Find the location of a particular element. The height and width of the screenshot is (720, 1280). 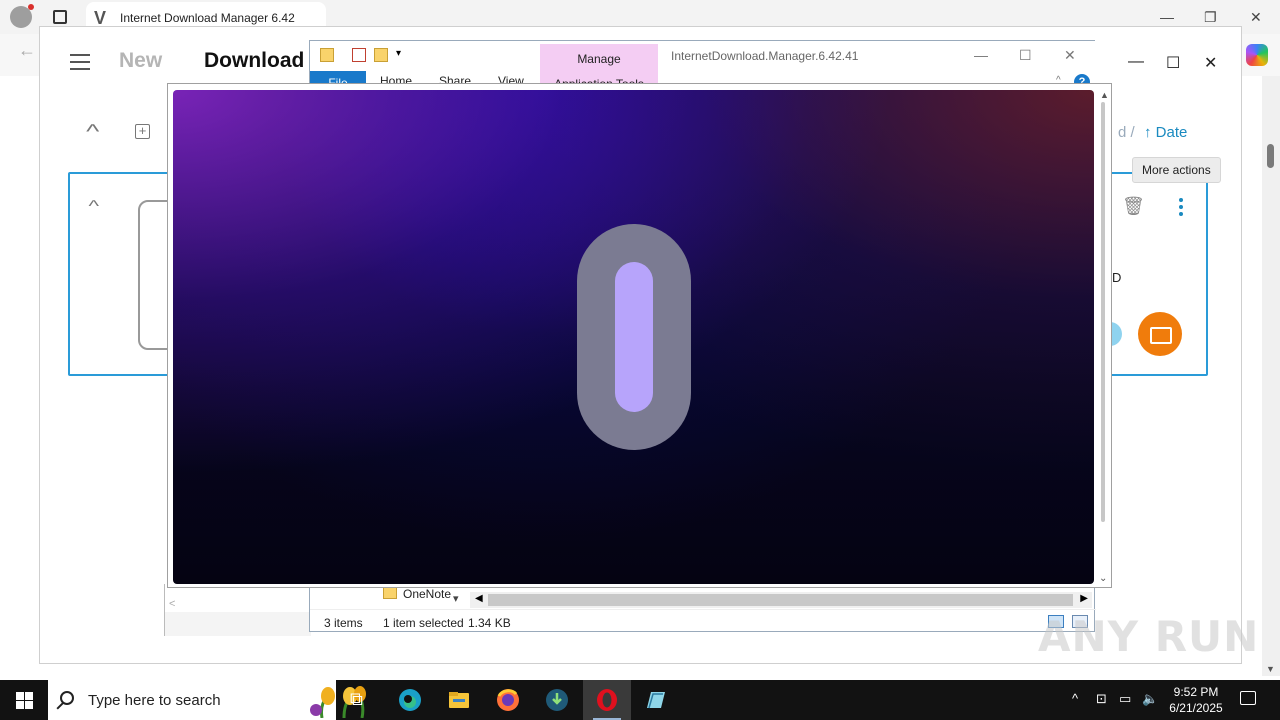

tab-title: Internet Download Manager 6.42 is located at coordinates (207, 18).